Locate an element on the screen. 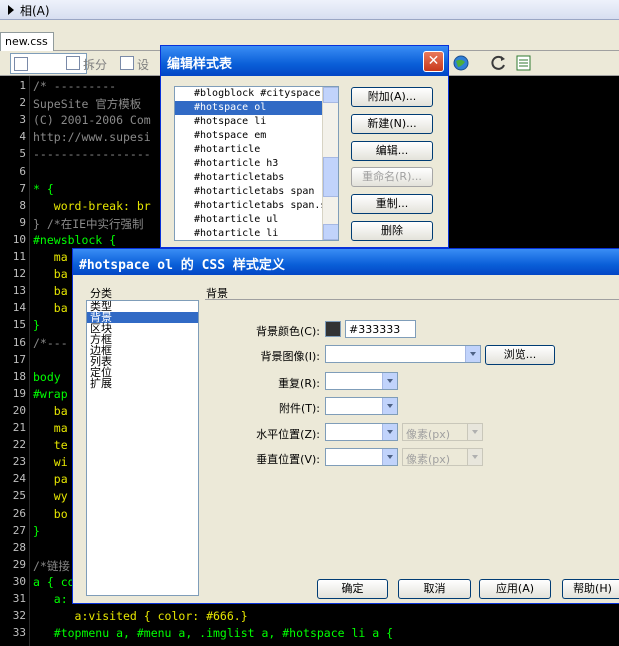 The image size is (619, 646). ok-button: 确定 is located at coordinates (352, 589).